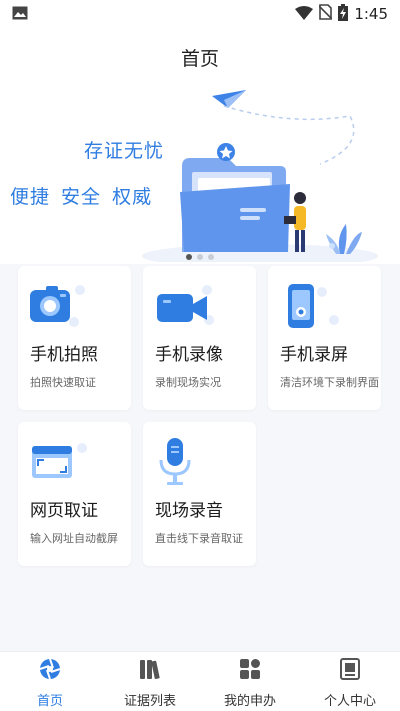 Image resolution: width=400 pixels, height=711 pixels. I want to click on tab-my-applications: 我的申办, so click(250, 681).